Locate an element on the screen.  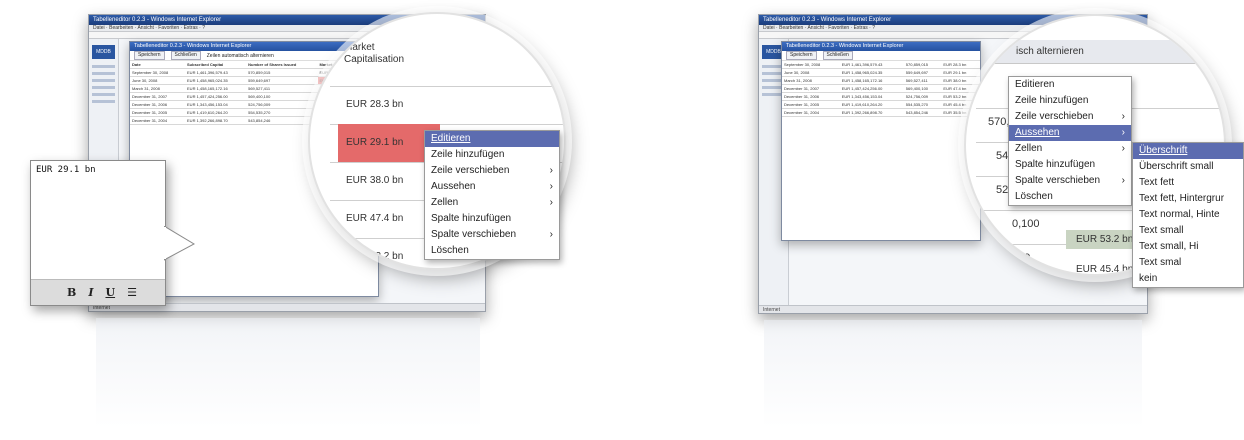
menu-item-label: Editieren is located at coordinates (451, 138).